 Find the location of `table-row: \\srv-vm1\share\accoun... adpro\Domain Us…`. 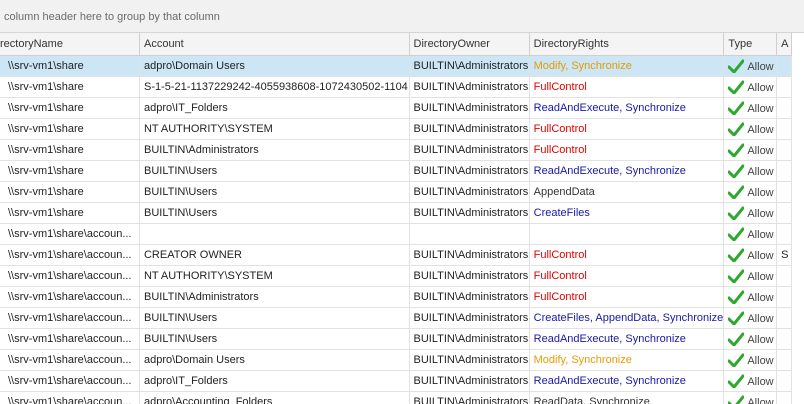

table-row: \\srv-vm1\share\accoun... adpro\Domain Us… is located at coordinates (396, 360).